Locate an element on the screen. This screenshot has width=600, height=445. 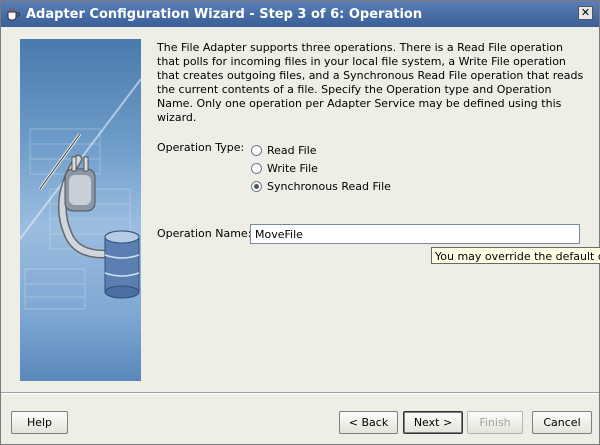
radio-read-file: Read File is located at coordinates (284, 150).